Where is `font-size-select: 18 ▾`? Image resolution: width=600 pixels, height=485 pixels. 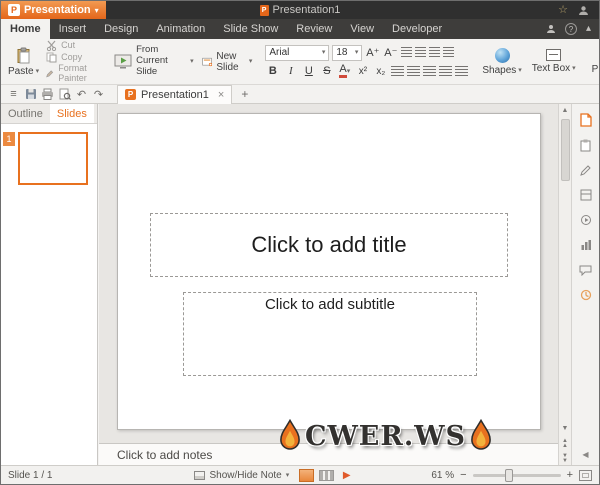
font-size-select: 18 ▾ is located at coordinates (347, 52).